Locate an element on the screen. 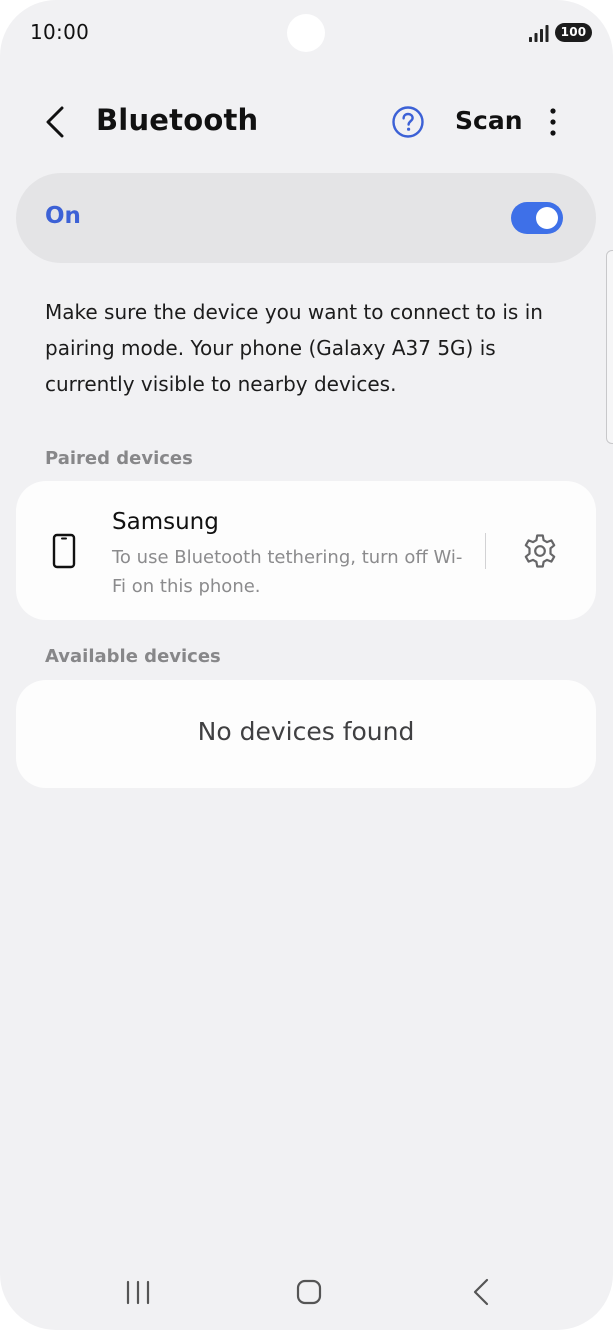 This screenshot has height=1330, width=613. back-arrow-icon is located at coordinates (55, 122).